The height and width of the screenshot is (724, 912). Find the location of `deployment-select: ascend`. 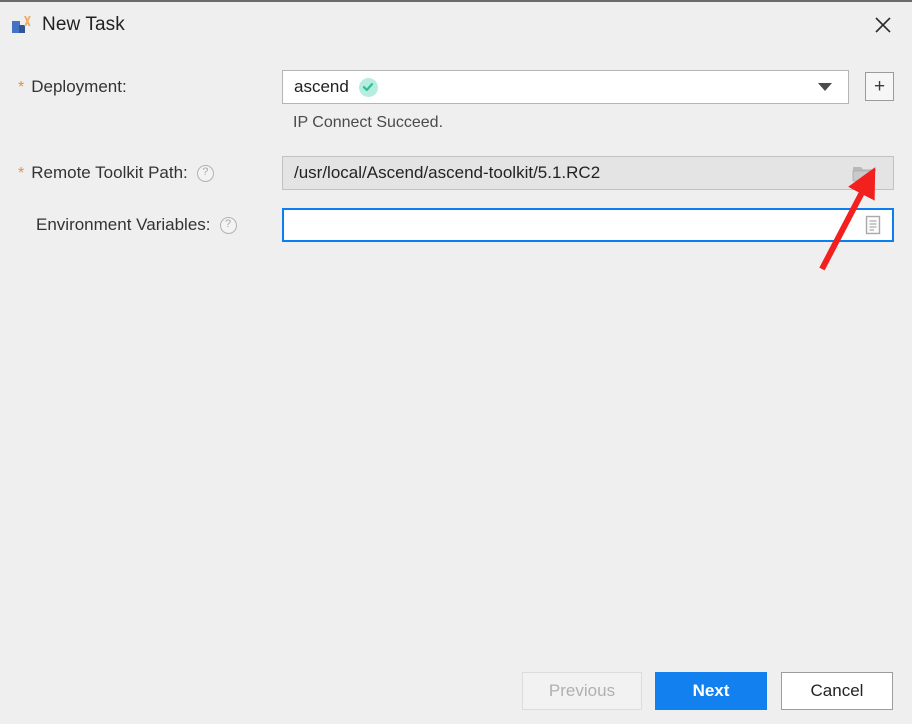

deployment-select: ascend is located at coordinates (565, 87).